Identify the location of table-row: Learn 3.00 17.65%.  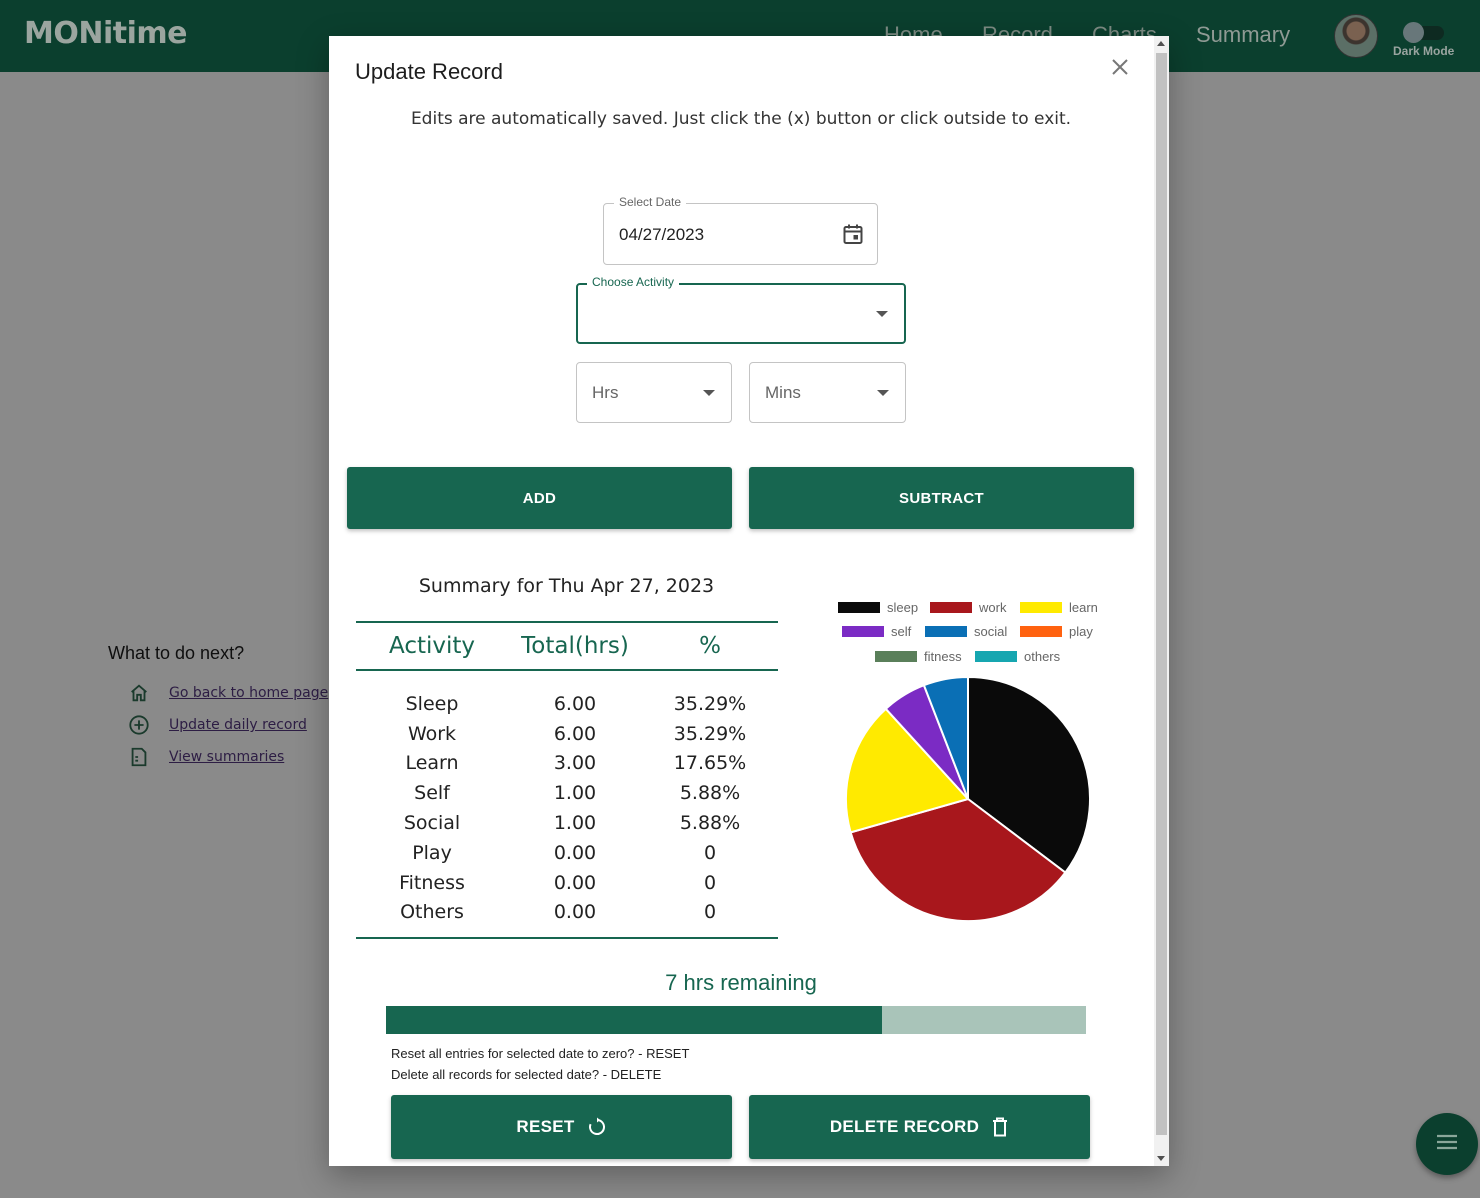
(567, 764).